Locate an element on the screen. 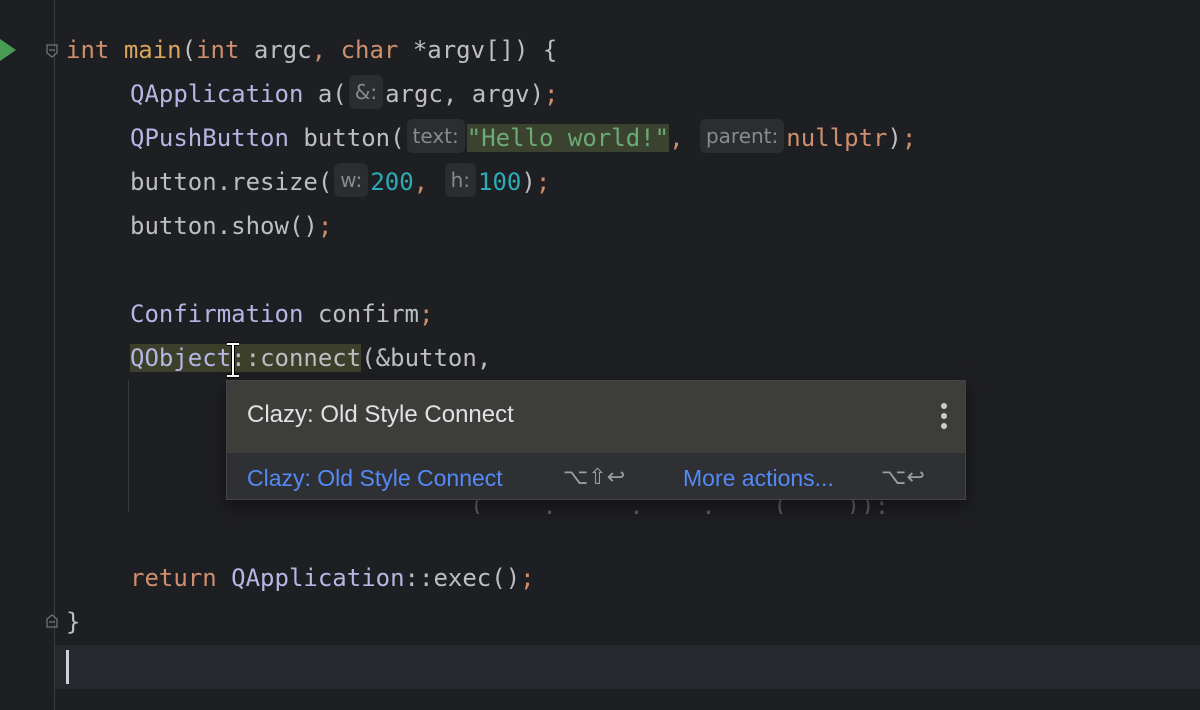 The image size is (1200, 710). code-line-8: QObject::connect(&button, is located at coordinates (310, 358).